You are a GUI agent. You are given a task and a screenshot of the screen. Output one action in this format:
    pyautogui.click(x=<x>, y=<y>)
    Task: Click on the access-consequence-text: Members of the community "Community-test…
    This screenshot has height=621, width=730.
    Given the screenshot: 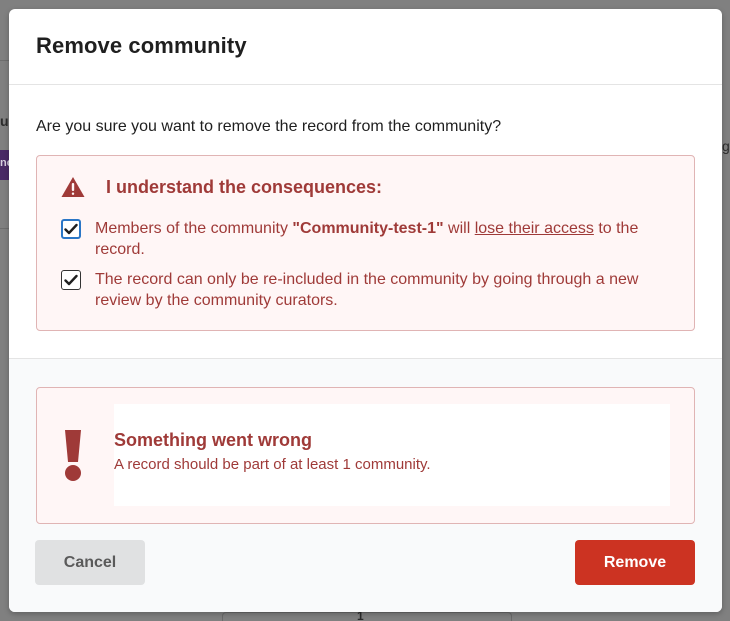 What is the action you would take?
    pyautogui.click(x=385, y=239)
    